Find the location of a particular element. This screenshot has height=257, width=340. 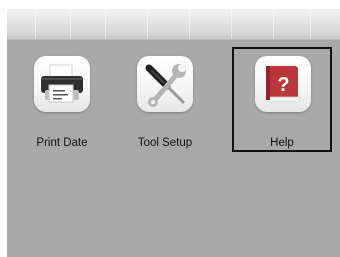

printer-icon is located at coordinates (62, 84).